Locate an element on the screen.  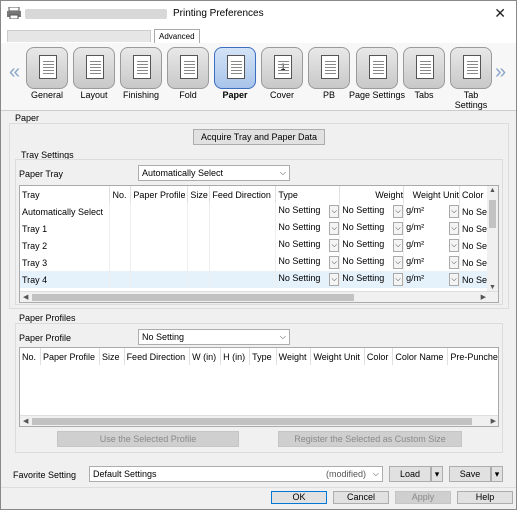
tab-advanced: Advanced is located at coordinates (177, 36).